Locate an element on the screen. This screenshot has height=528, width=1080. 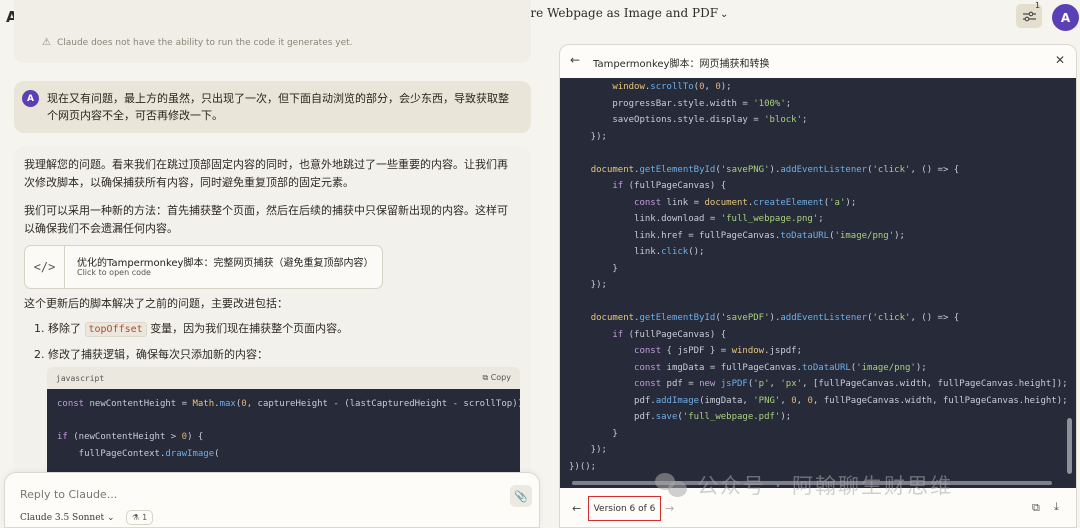
user-avatar: A is located at coordinates (1065, 17).